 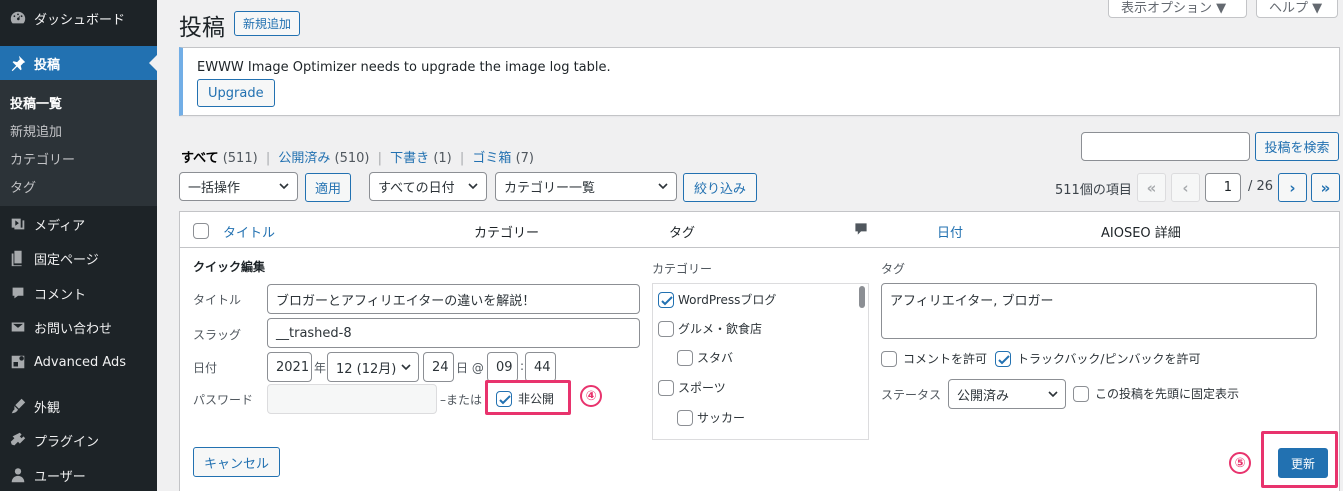 I want to click on menu-advanced-ads: Advanced Ads, so click(x=78, y=362).